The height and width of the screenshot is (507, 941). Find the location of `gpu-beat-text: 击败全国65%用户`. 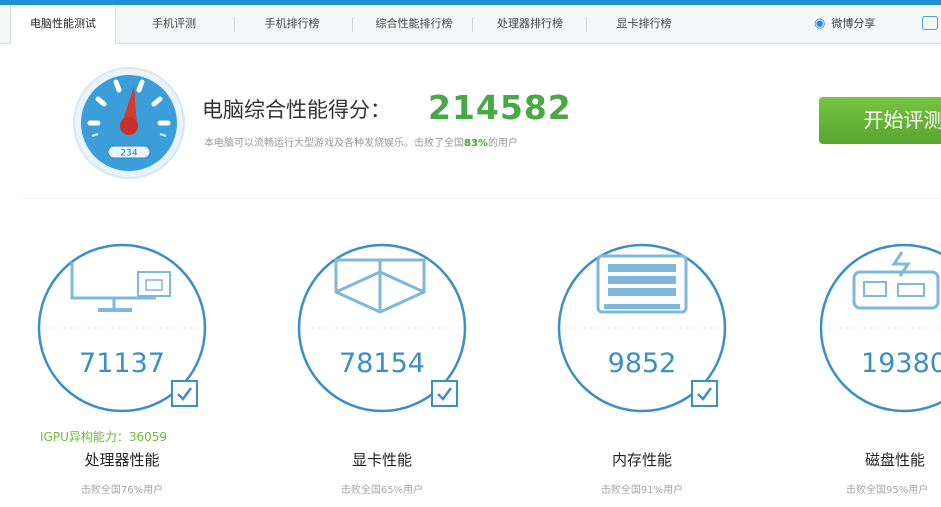

gpu-beat-text: 击败全国65%用户 is located at coordinates (382, 490).